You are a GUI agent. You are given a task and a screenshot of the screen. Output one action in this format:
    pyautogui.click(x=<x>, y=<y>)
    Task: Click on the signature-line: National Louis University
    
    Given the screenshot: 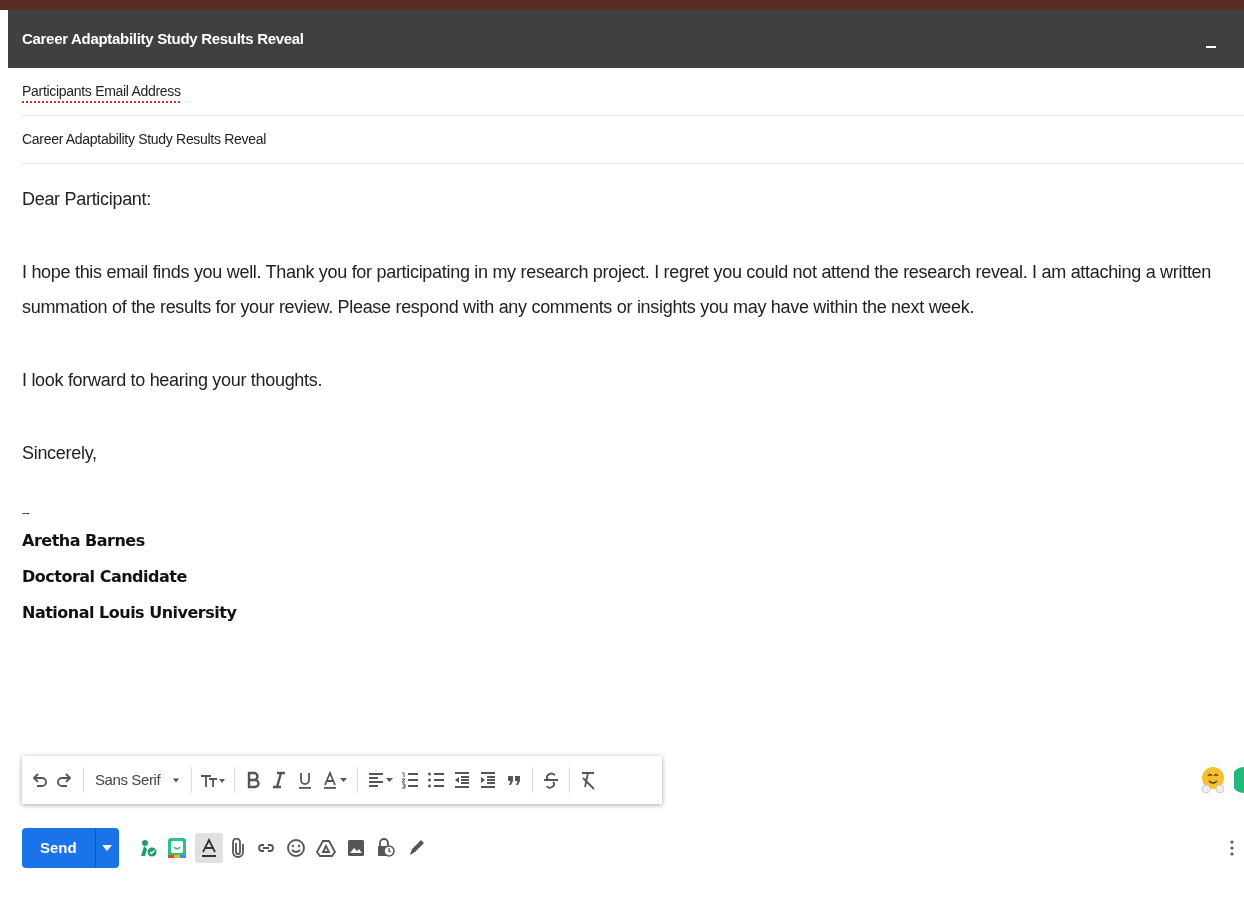 What is the action you would take?
    pyautogui.click(x=130, y=613)
    